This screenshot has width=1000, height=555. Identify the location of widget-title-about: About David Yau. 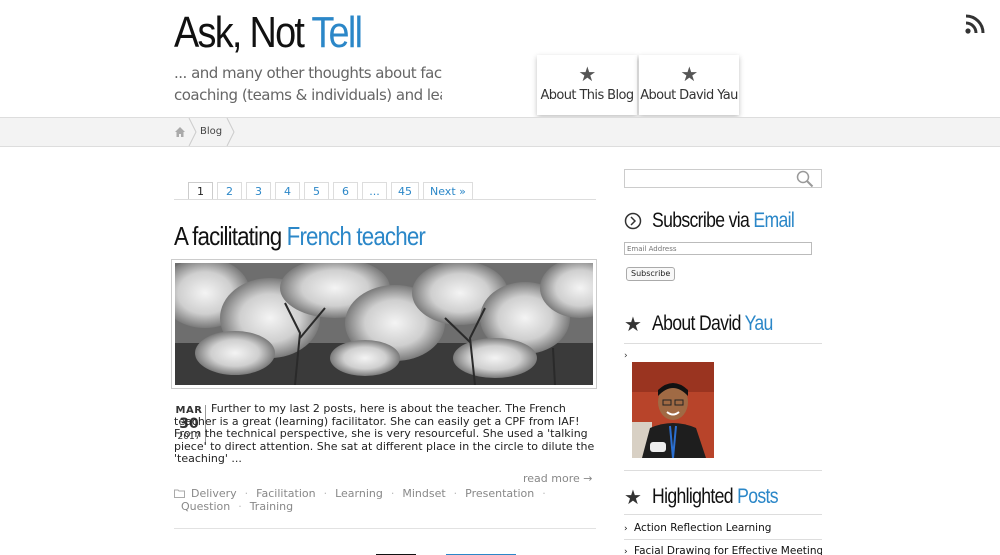
(712, 324).